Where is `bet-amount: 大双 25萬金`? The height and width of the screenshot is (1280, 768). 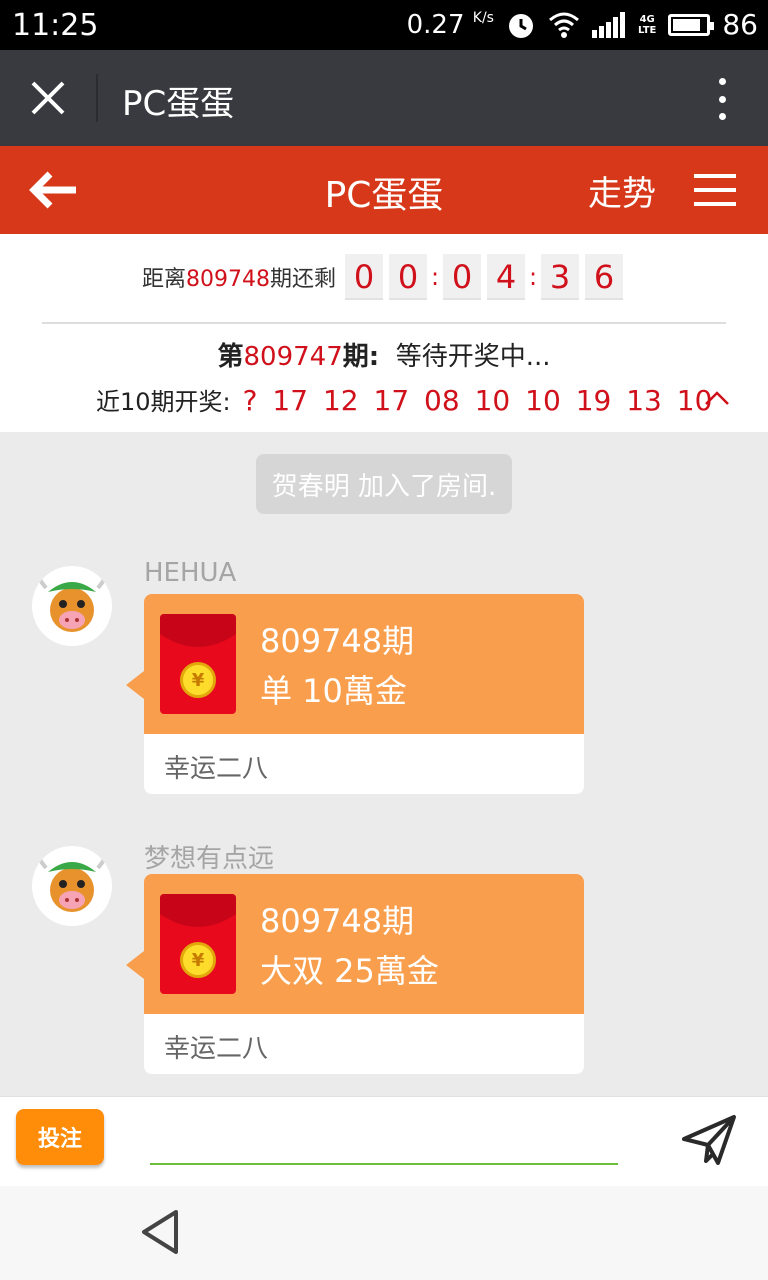 bet-amount: 大双 25萬金 is located at coordinates (349, 971).